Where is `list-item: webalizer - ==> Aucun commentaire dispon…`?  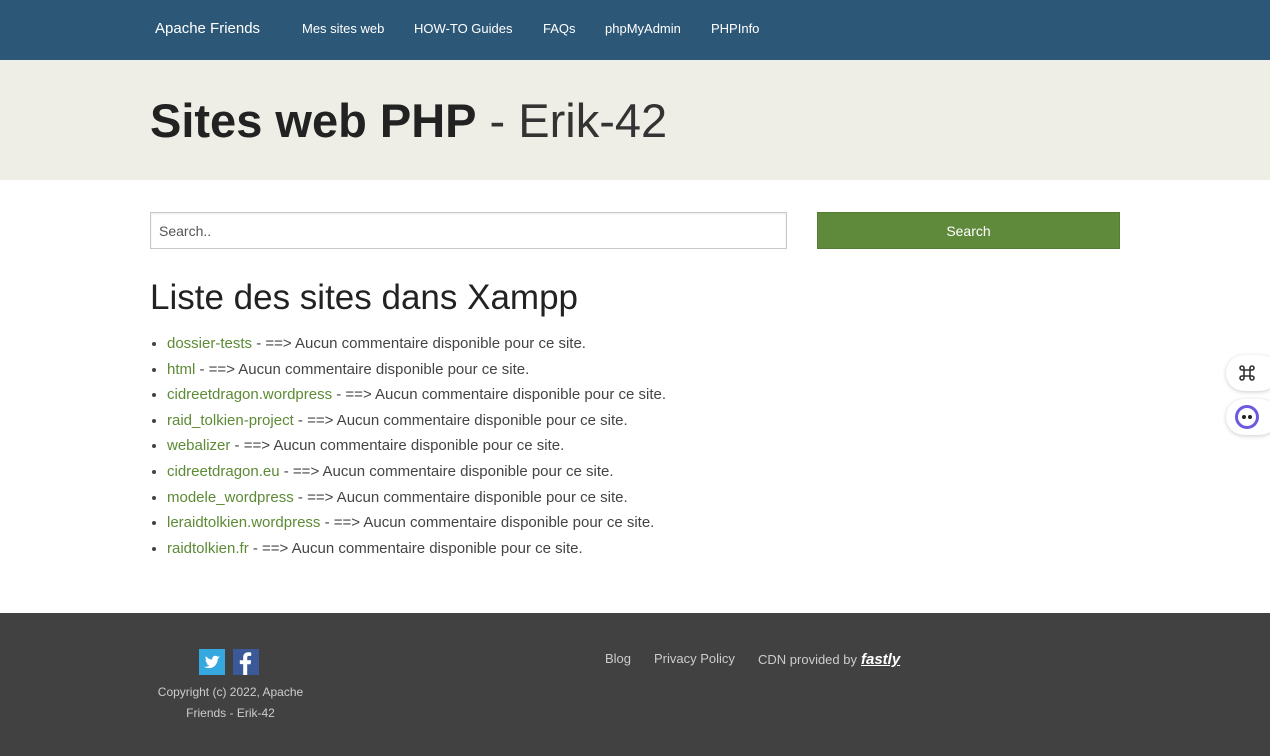
list-item: webalizer - ==> Aucun commentaire dispon… is located at coordinates (517, 449).